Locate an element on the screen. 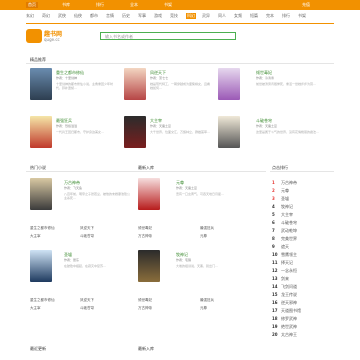 This screenshot has height=360, width=360. rank-title: 斗破苍穹 is located at coordinates (289, 222).